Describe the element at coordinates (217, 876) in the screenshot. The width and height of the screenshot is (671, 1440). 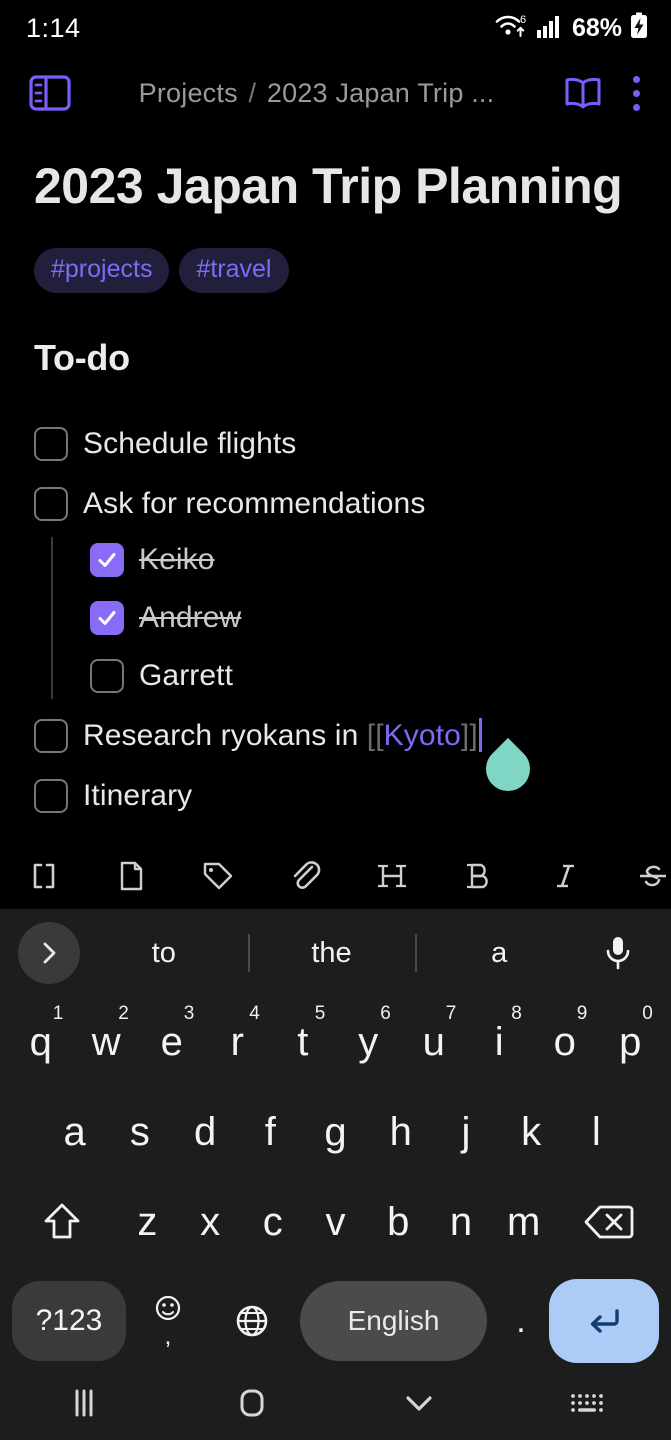
I see `tag-icon` at that location.